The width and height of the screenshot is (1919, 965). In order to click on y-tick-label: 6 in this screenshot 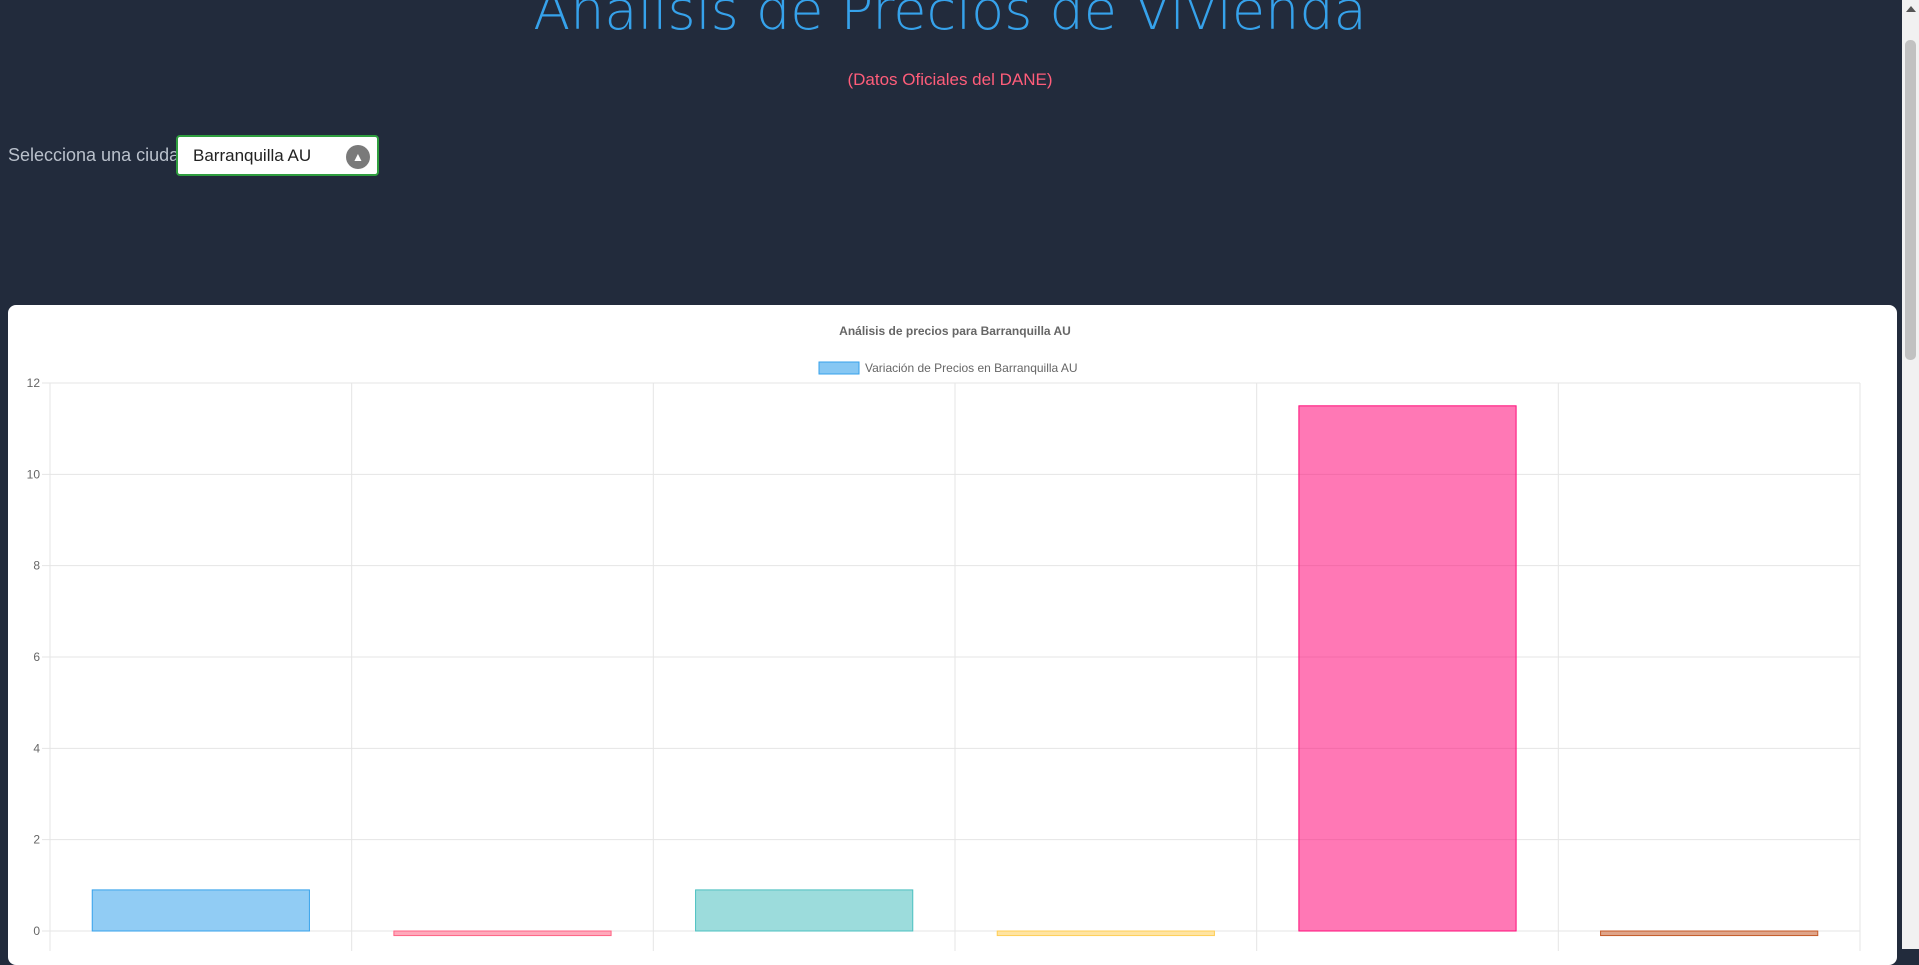, I will do `click(36, 657)`.